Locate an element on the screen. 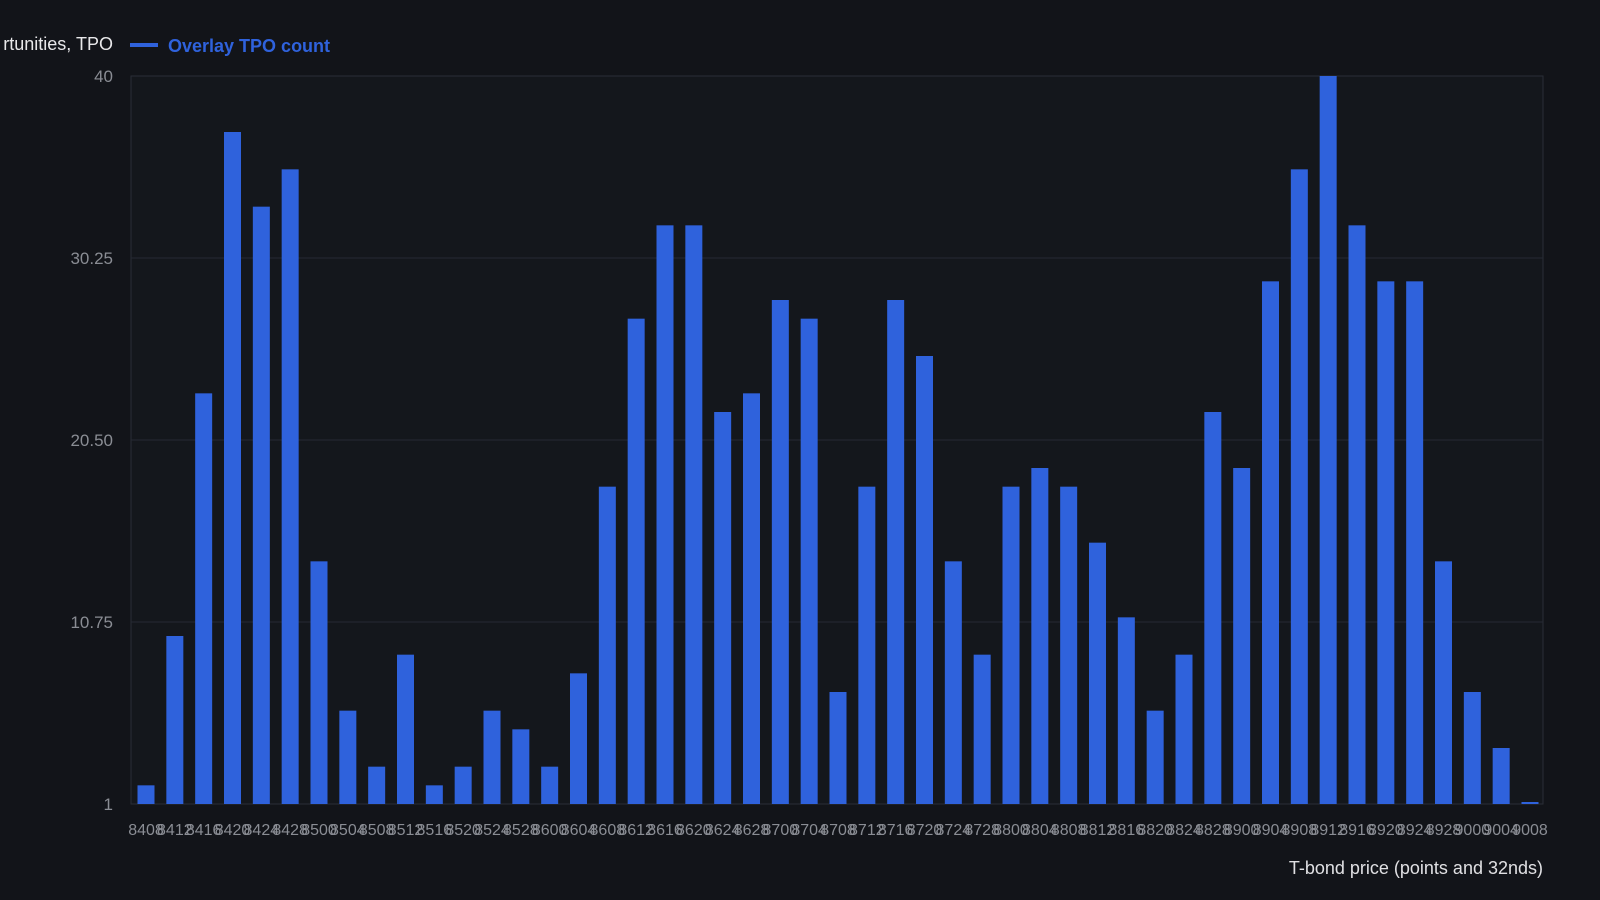 The width and height of the screenshot is (1600, 900). y-tick-label: 20.50 is located at coordinates (91, 440).